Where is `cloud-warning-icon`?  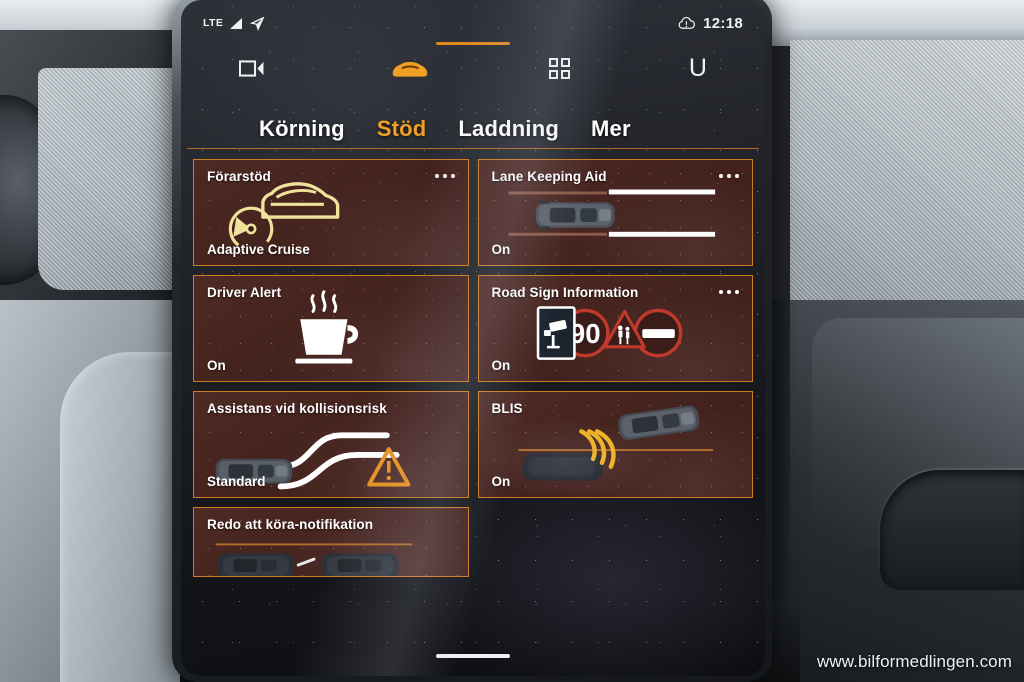 cloud-warning-icon is located at coordinates (687, 22).